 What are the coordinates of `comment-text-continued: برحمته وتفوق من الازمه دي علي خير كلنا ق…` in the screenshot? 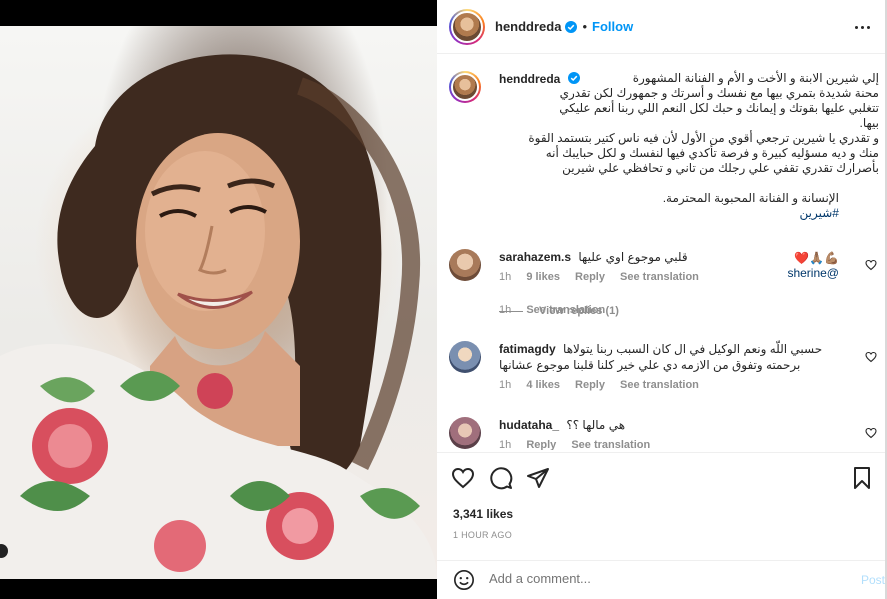 It's located at (650, 365).